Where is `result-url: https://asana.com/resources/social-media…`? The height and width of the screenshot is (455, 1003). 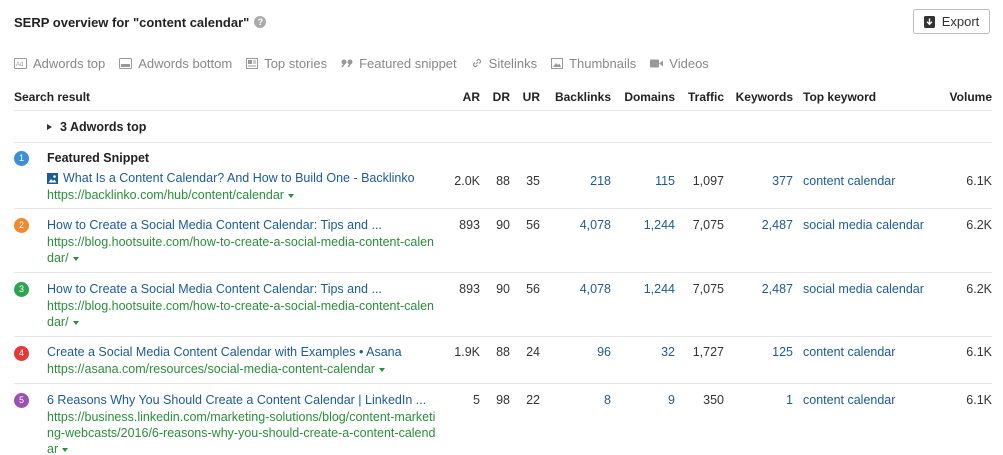
result-url: https://asana.com/resources/social-media… is located at coordinates (242, 369).